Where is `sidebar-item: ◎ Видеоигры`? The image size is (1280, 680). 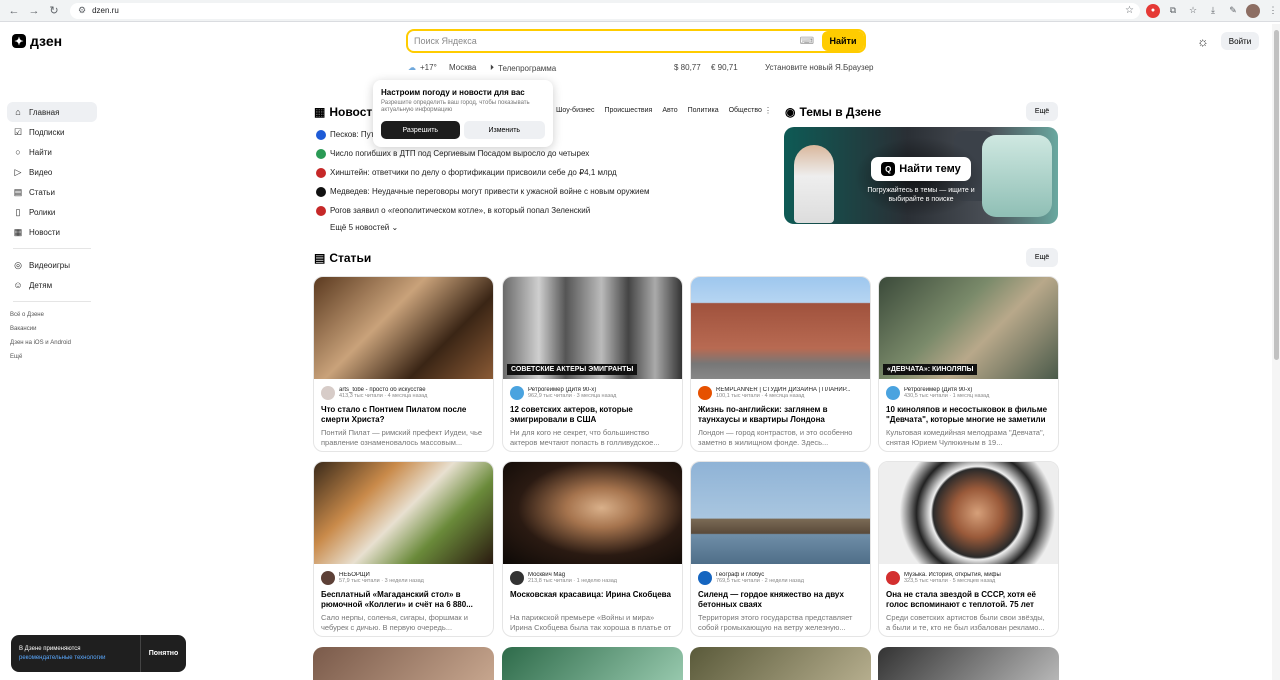 sidebar-item: ◎ Видеоигры is located at coordinates (52, 265).